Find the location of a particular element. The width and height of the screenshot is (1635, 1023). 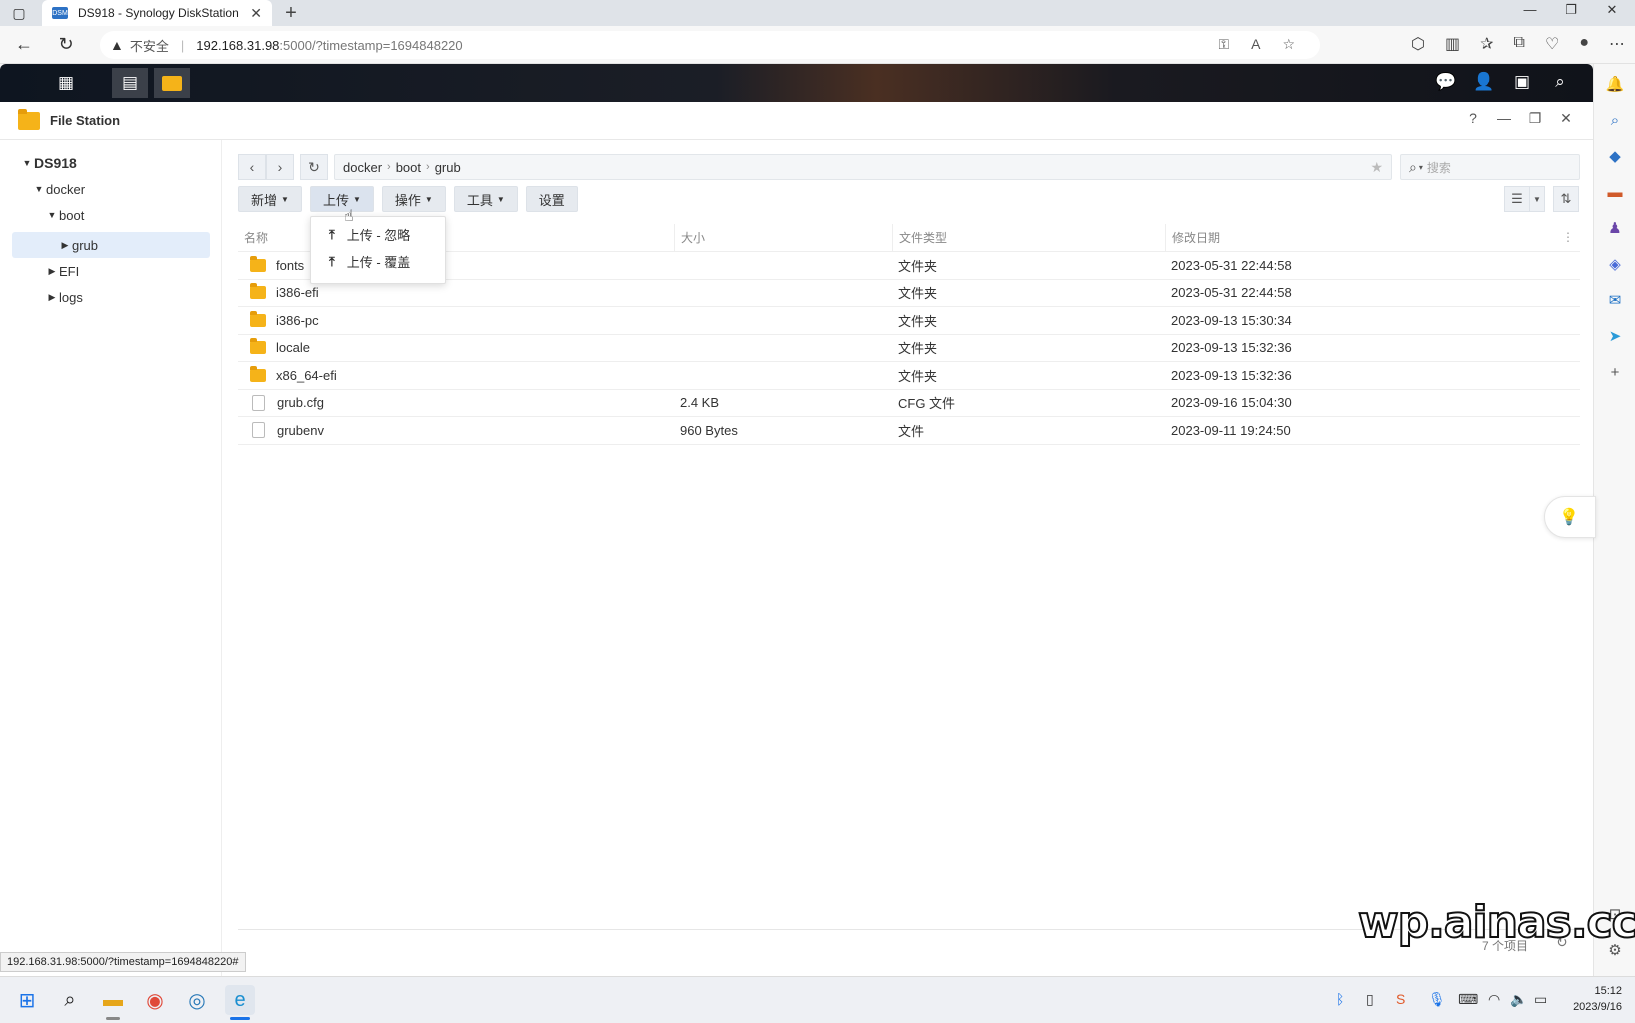

column-size: 大小 is located at coordinates (783, 237).